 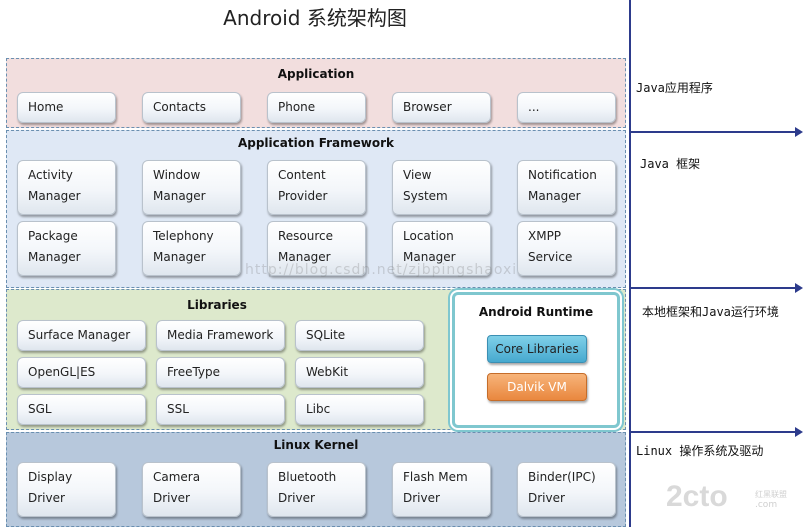 I want to click on side-label-native-runtime: 本地框架和Java运行环境, so click(x=710, y=312).